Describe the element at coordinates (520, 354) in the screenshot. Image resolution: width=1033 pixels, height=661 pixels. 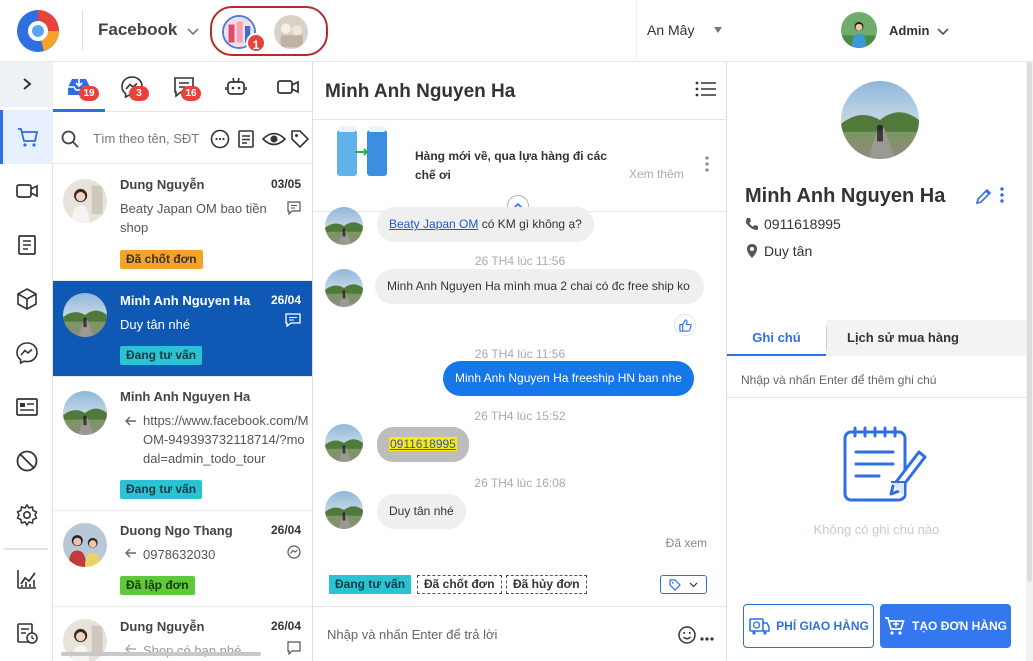
I see `message-timestamp: 26 TH4 lúc 11:56` at that location.